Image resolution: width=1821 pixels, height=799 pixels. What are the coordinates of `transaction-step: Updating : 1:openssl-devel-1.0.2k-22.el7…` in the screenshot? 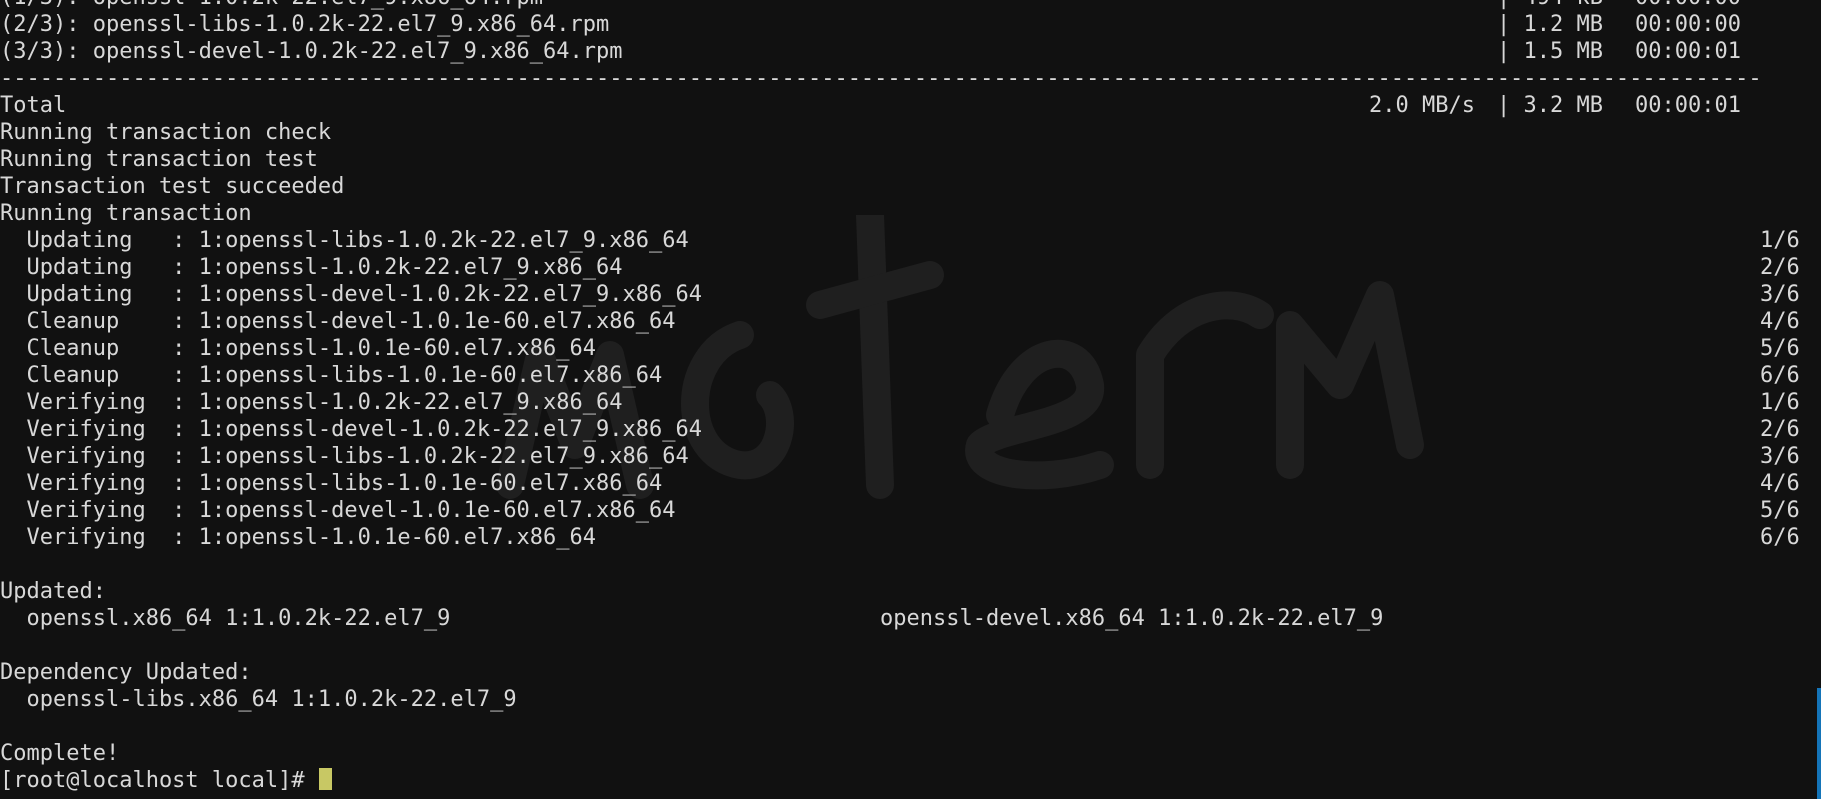 It's located at (910, 294).